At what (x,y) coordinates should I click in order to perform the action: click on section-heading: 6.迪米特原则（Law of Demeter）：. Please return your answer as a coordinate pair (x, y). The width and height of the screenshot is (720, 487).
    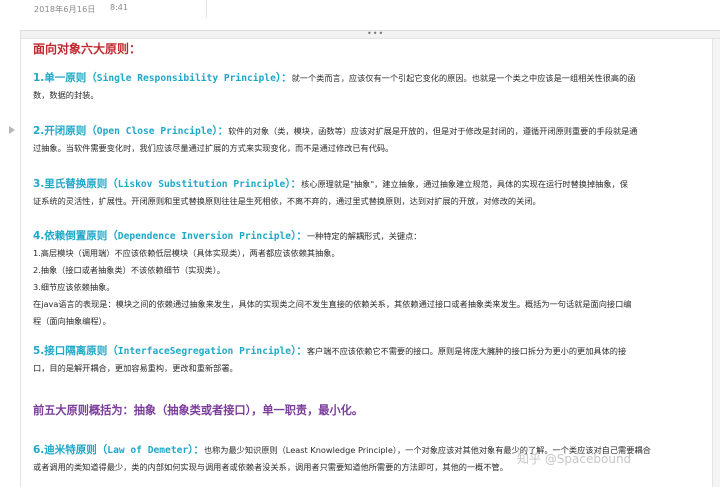
    Looking at the image, I should click on (118, 450).